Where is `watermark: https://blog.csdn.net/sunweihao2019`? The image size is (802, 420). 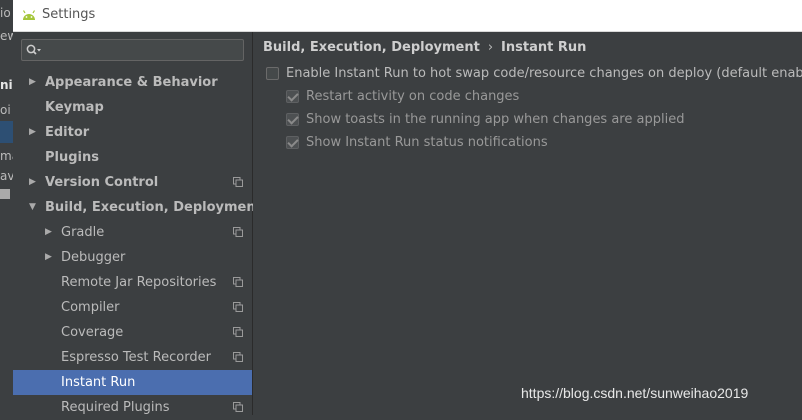 watermark: https://blog.csdn.net/sunweihao2019 is located at coordinates (635, 393).